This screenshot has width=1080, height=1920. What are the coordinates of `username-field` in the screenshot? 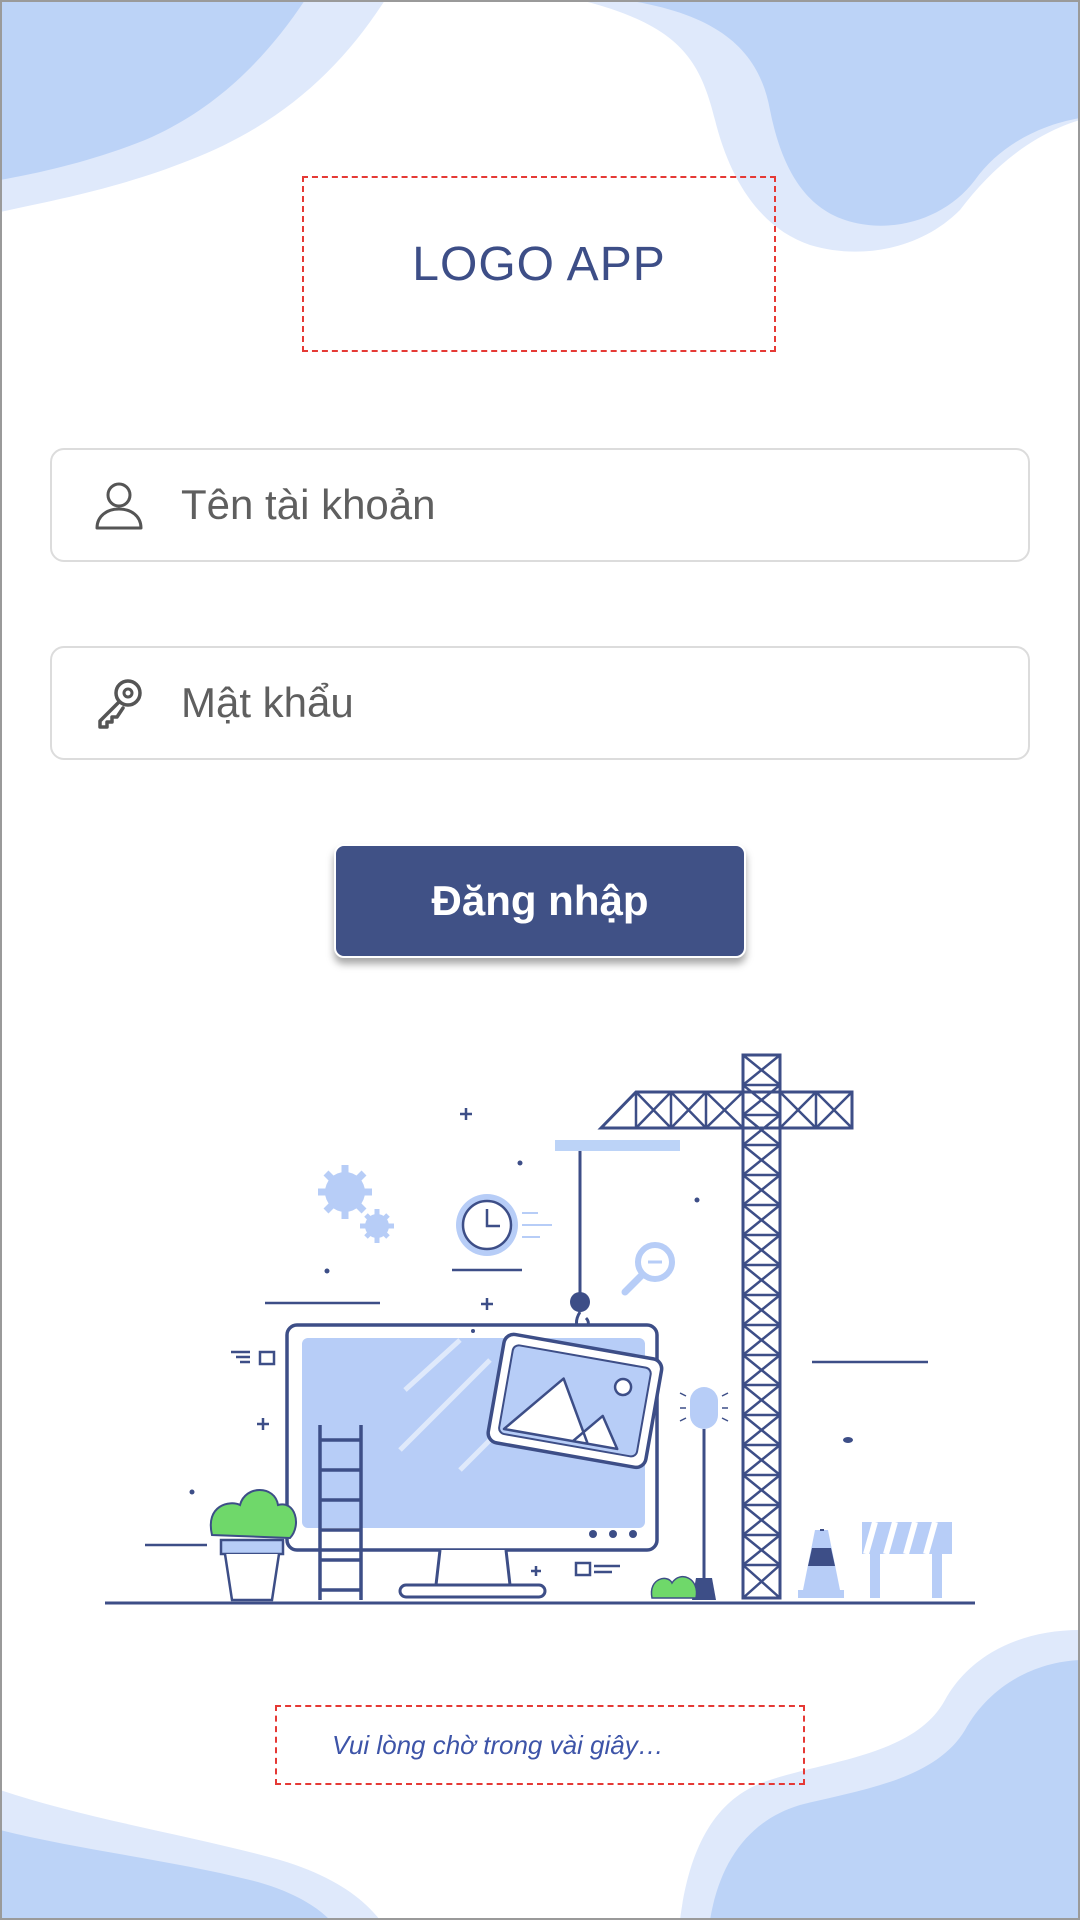 It's located at (540, 505).